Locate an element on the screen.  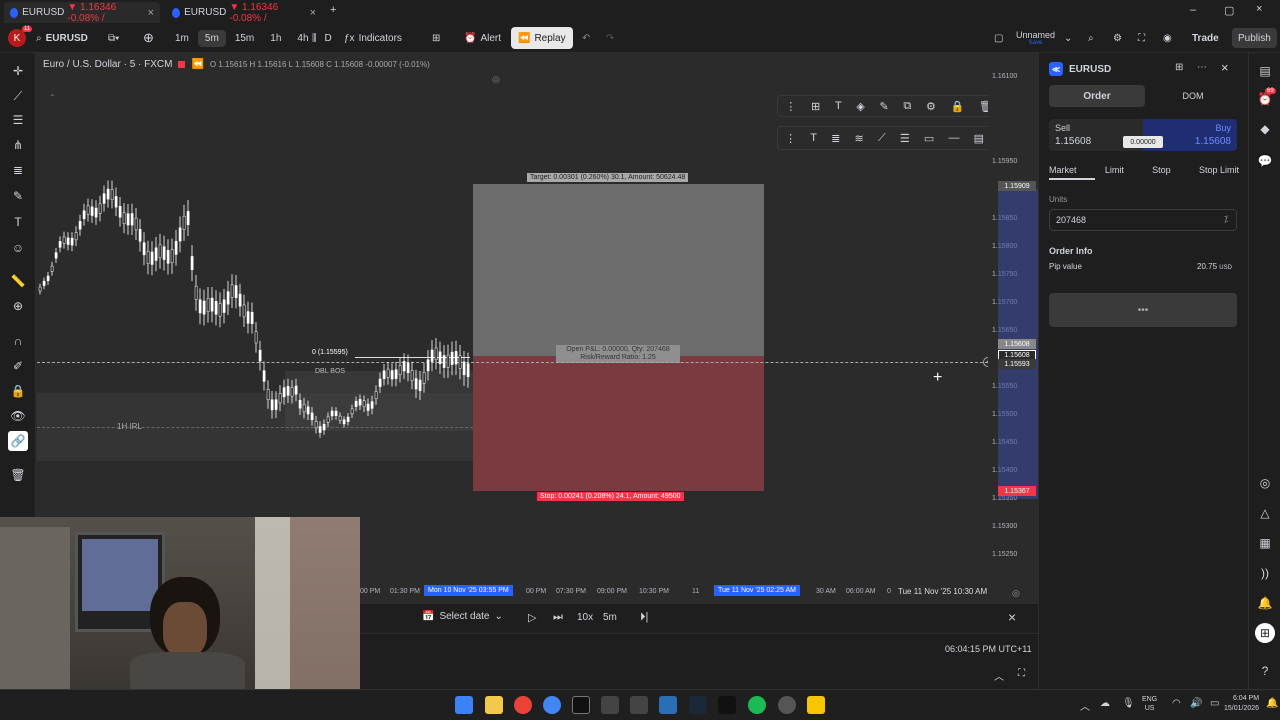
chrome-icon is located at coordinates (523, 705).